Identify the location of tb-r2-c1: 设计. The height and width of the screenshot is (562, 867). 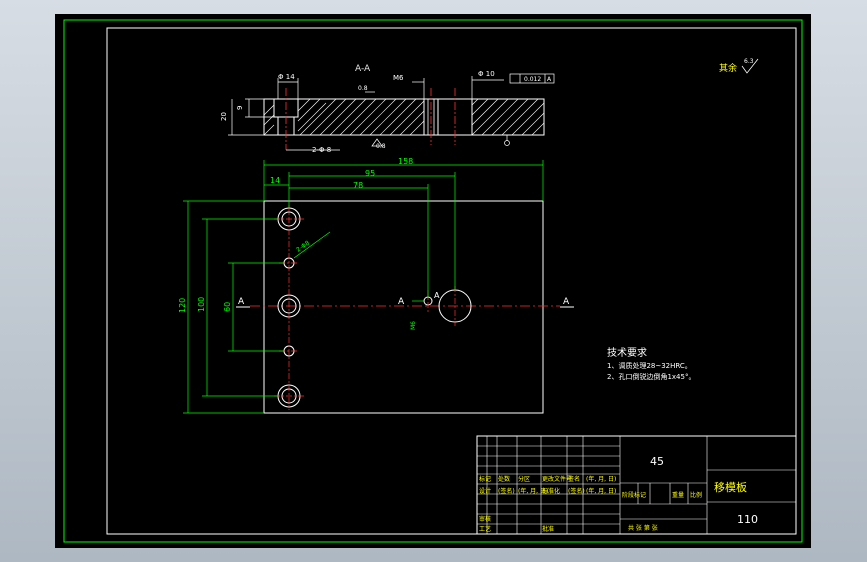
(485, 491).